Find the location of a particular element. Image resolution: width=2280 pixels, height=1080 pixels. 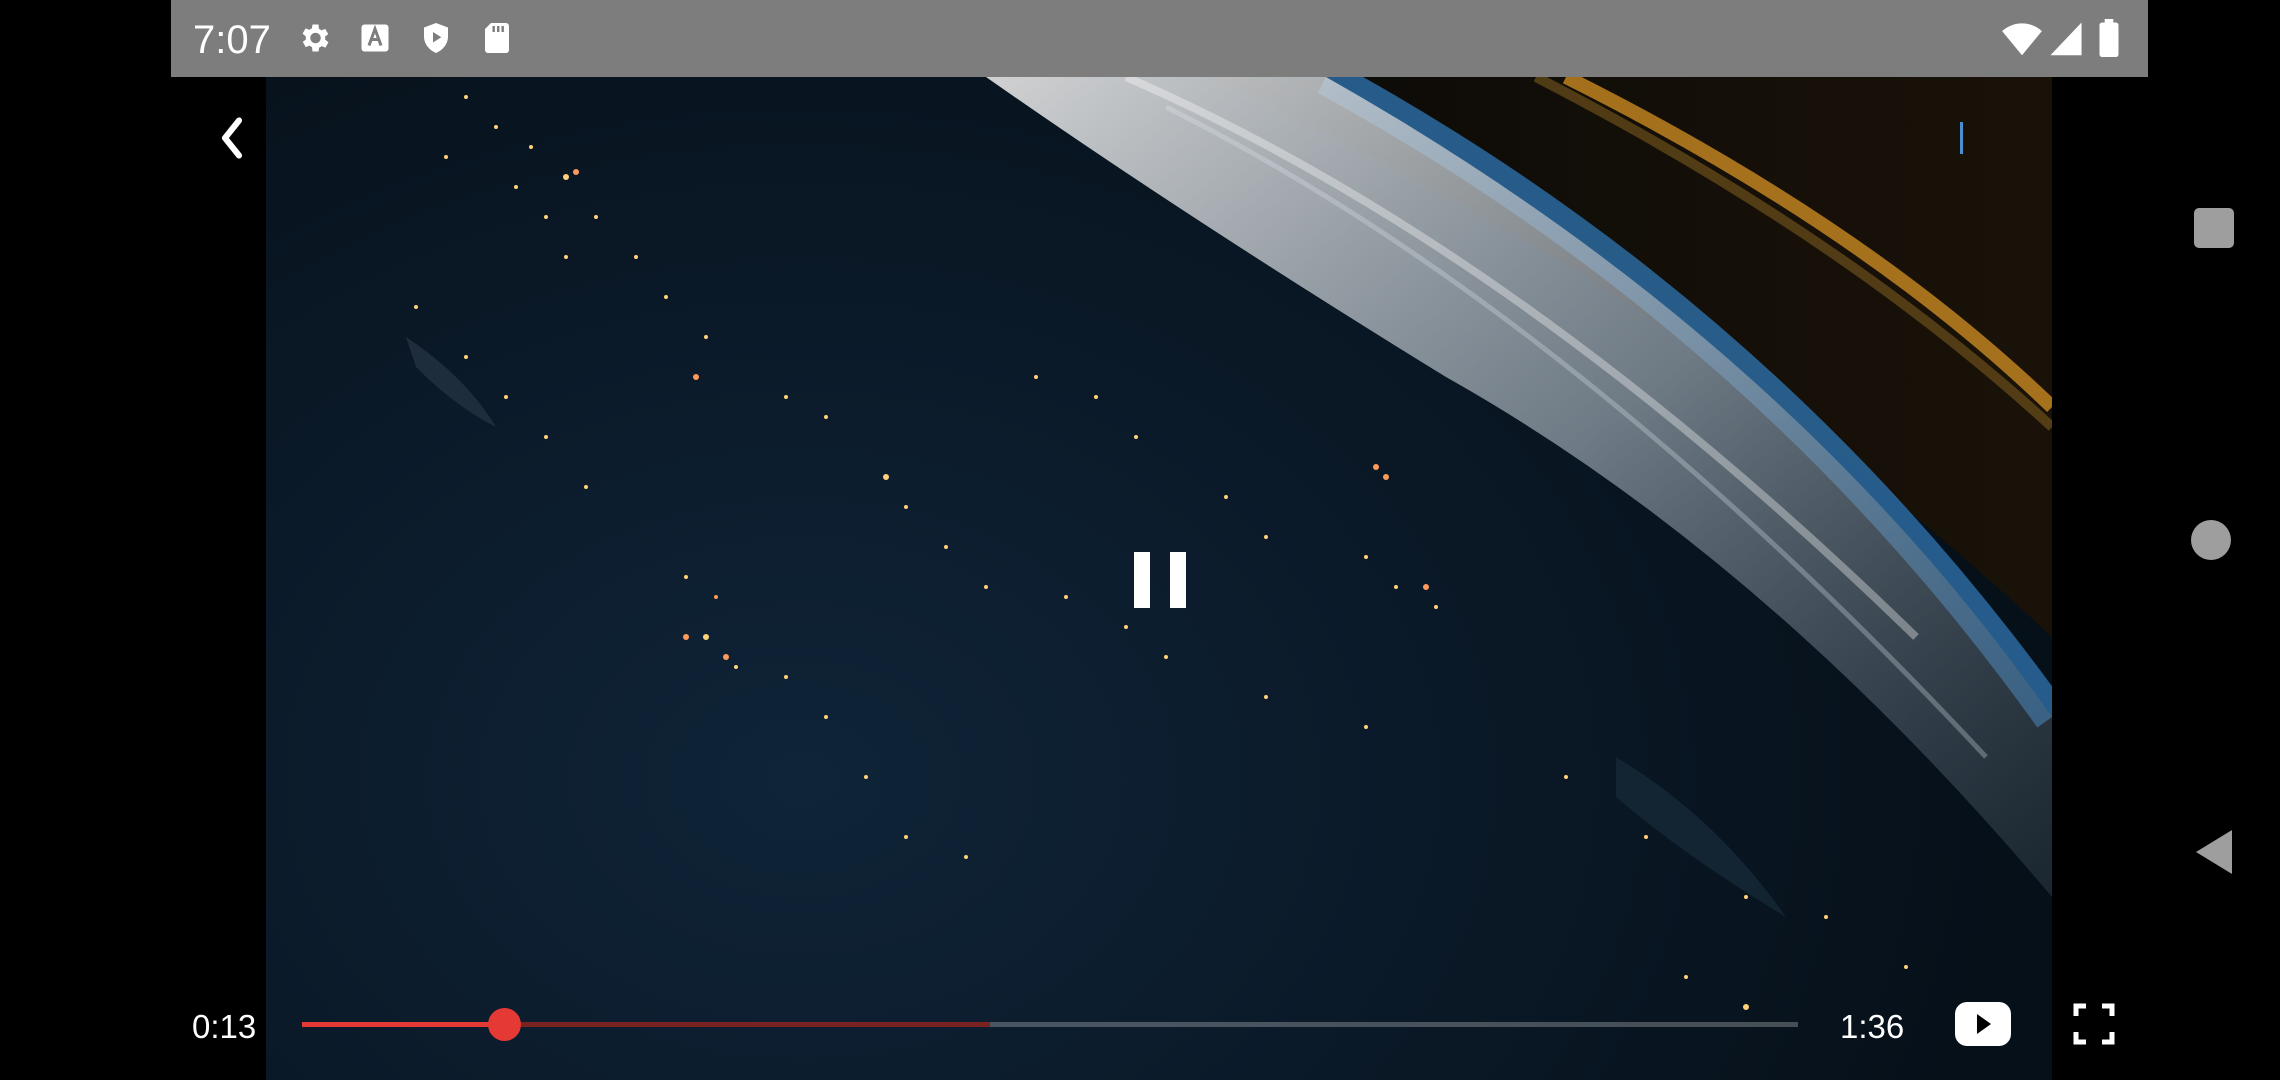

shield-play-icon is located at coordinates (436, 38).